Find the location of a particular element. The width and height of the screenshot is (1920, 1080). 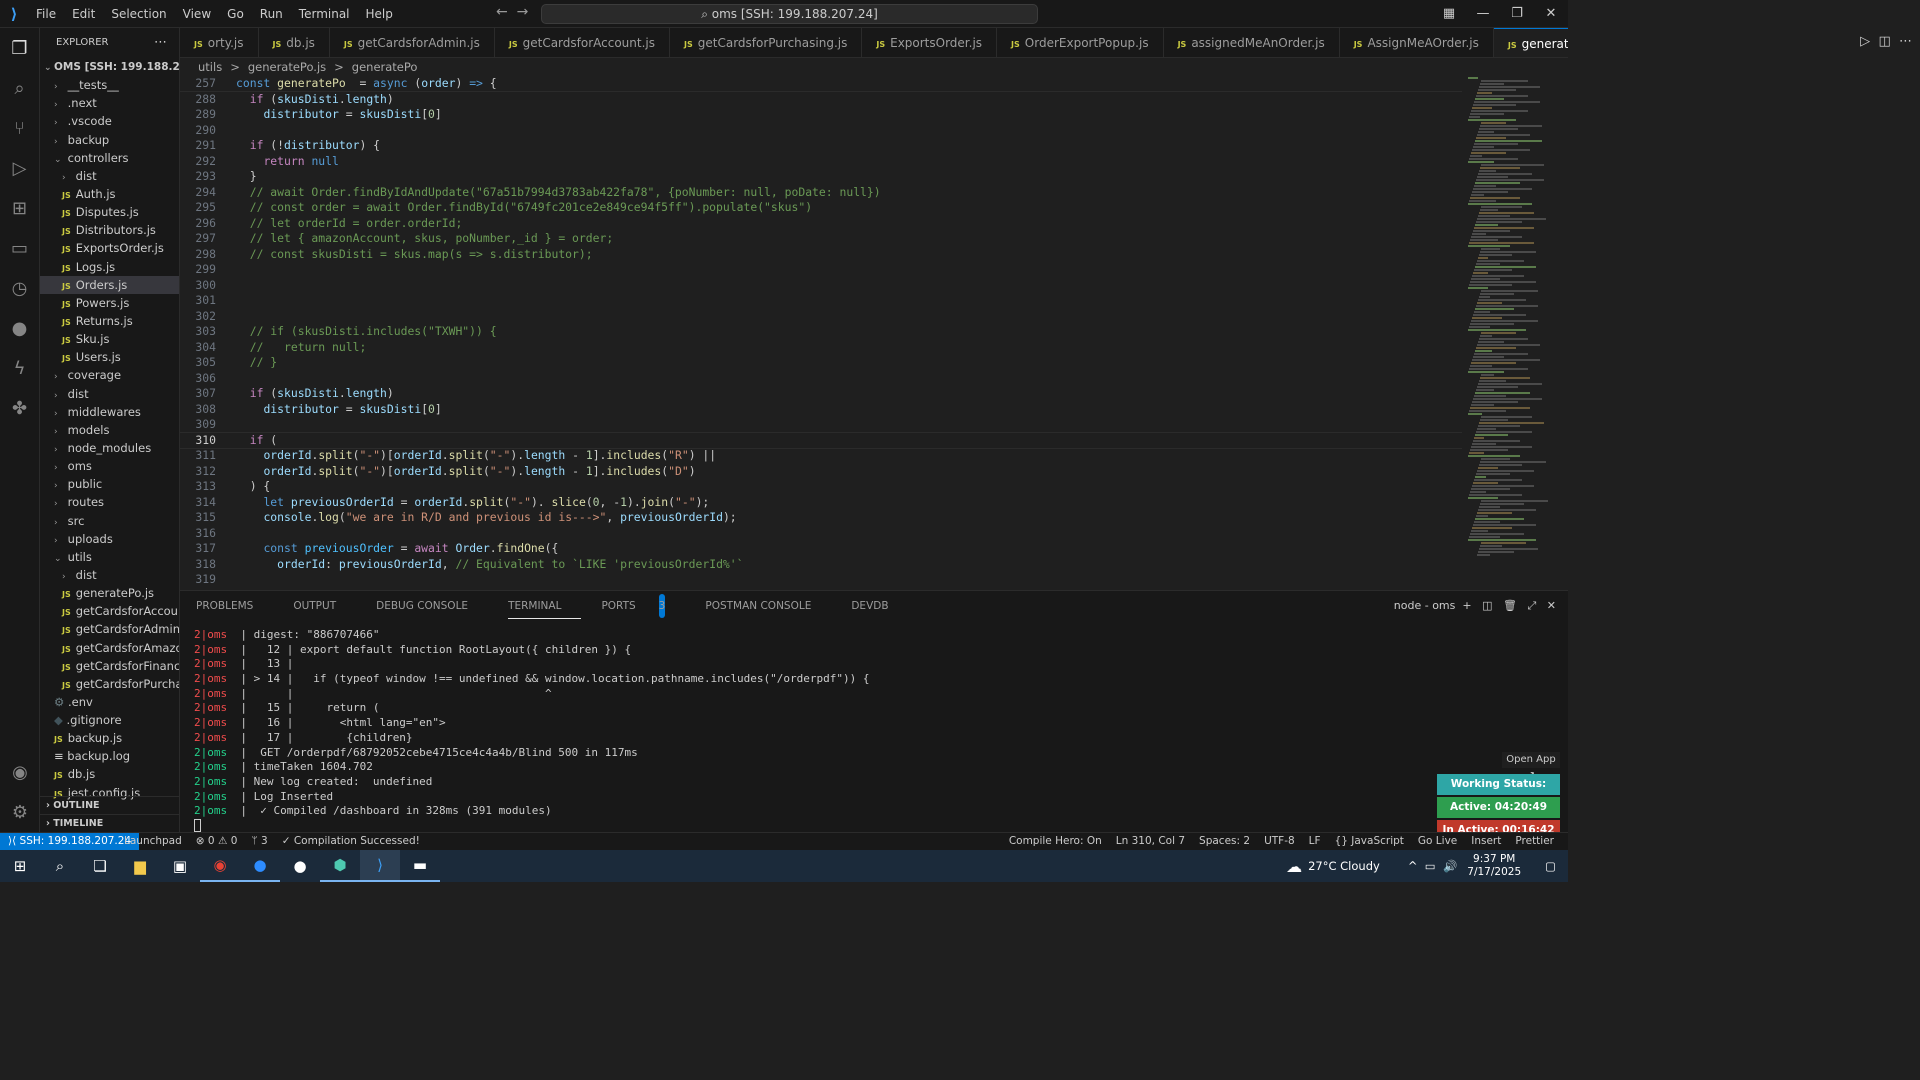

breadcrumb-item: generatePo.js is located at coordinates (287, 67).